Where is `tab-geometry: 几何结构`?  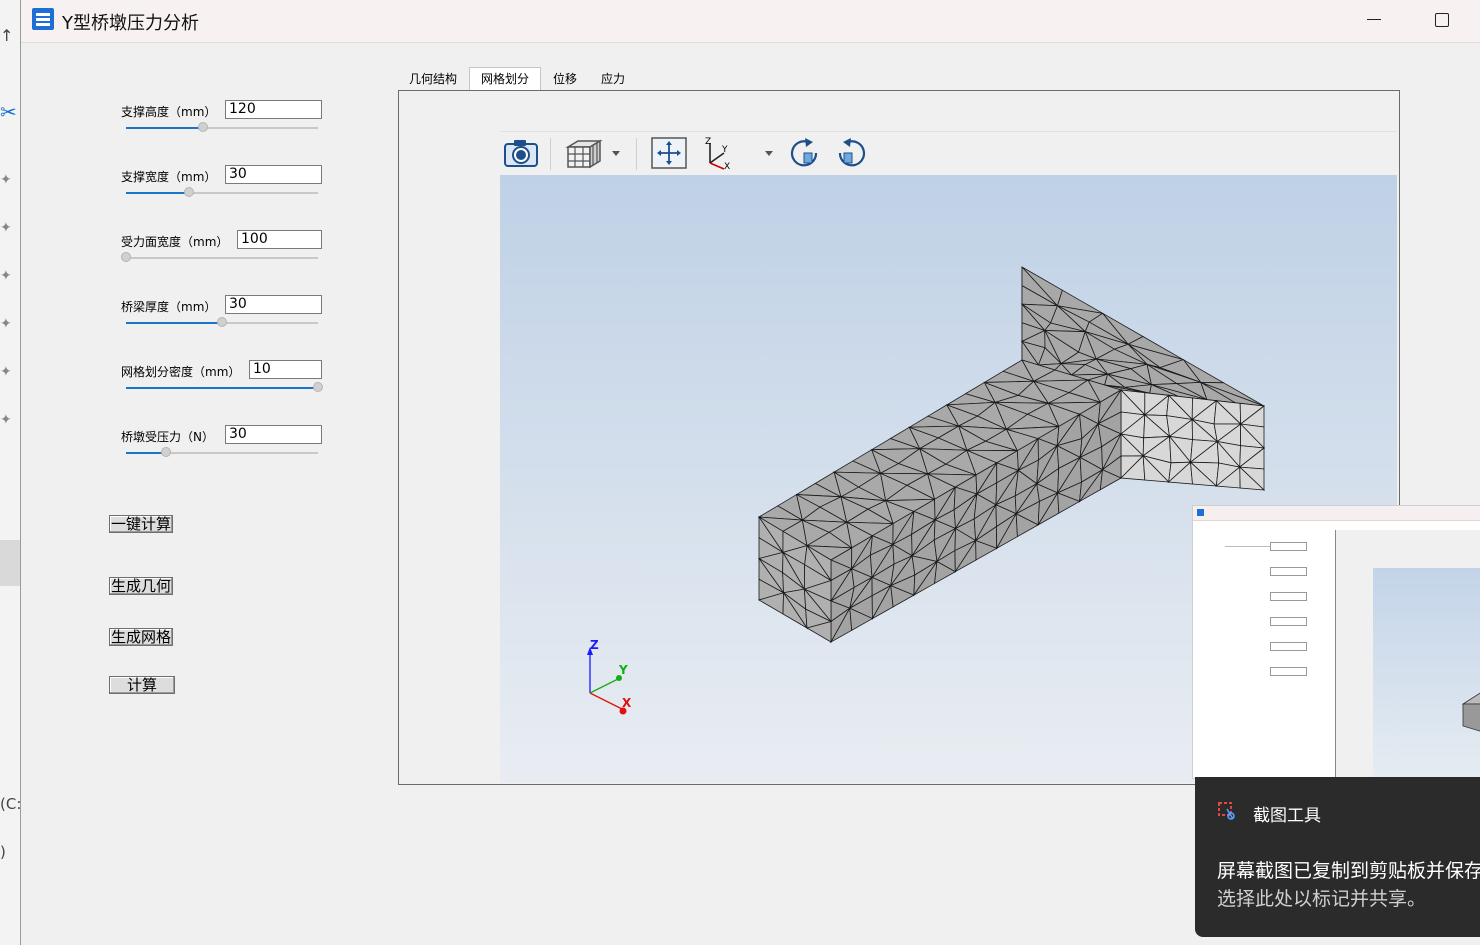 tab-geometry: 几何结构 is located at coordinates (433, 78).